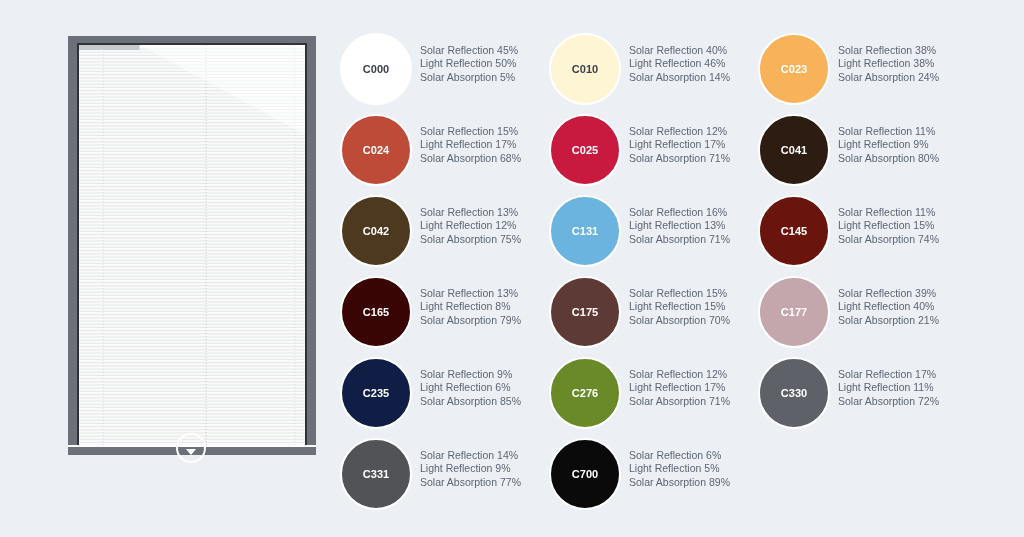  Describe the element at coordinates (468, 77) in the screenshot. I see `property-text: Solar Absorption 5%` at that location.